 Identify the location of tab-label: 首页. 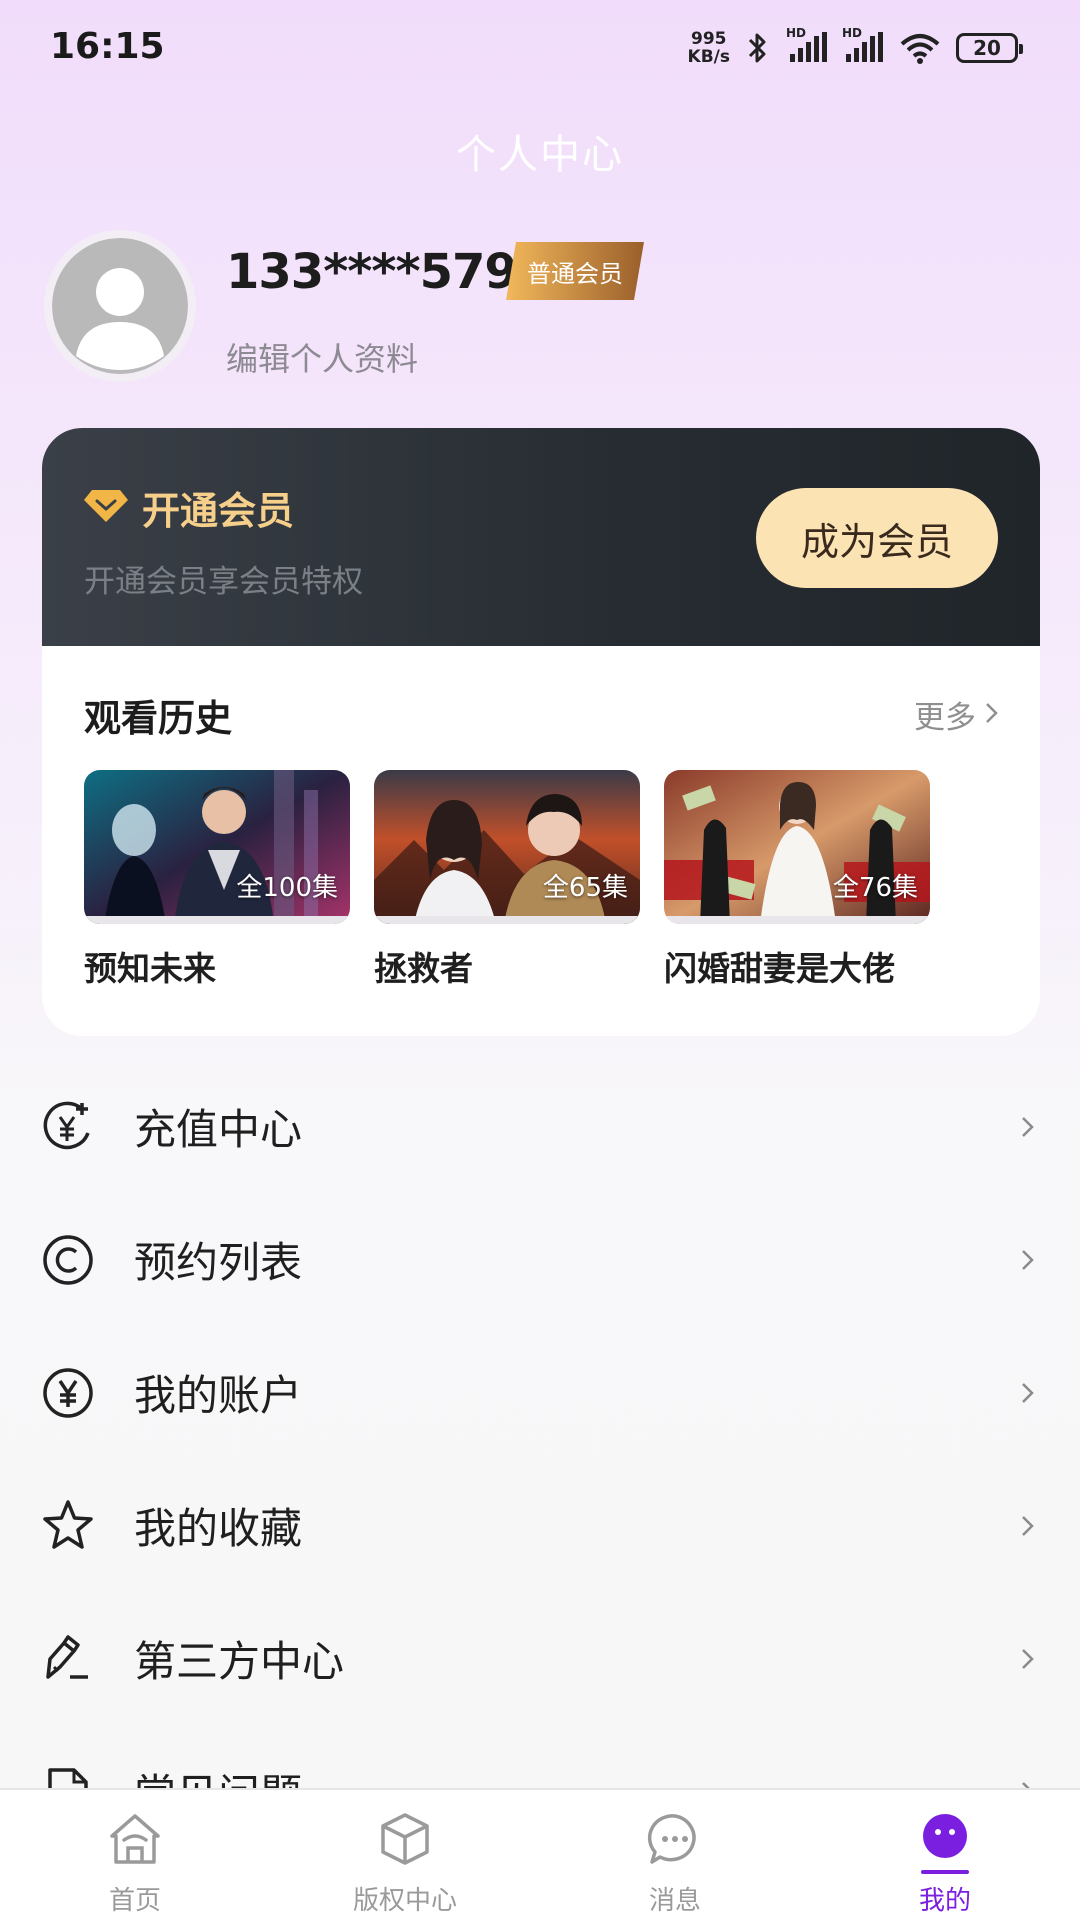
(134, 1901).